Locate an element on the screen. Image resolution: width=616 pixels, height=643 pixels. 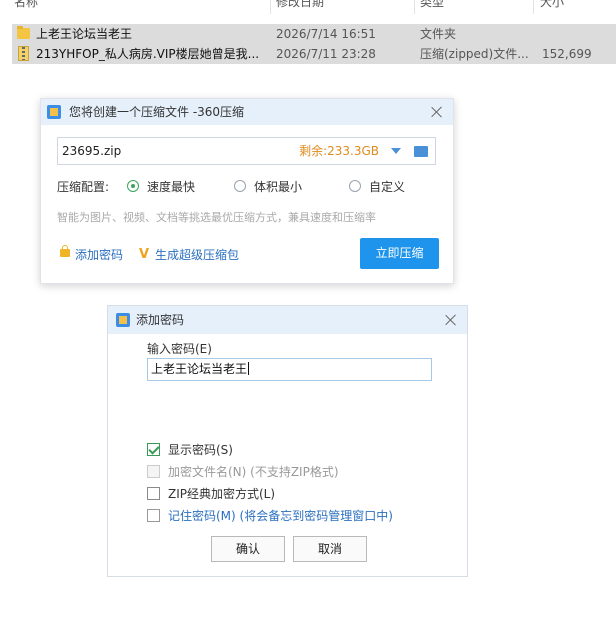
column-header-size: 大小 is located at coordinates (552, 5).